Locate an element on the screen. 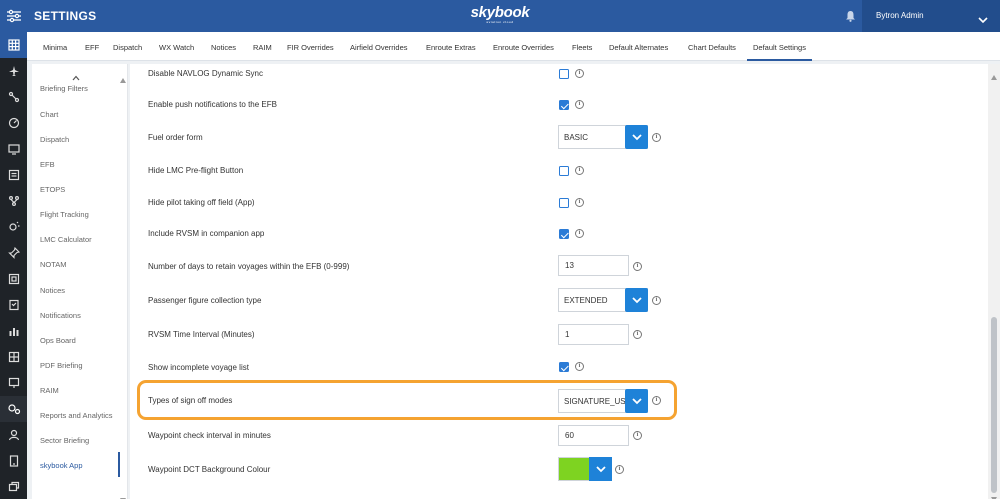 This screenshot has width=1000, height=499. bar-chart-icon is located at coordinates (13, 331).